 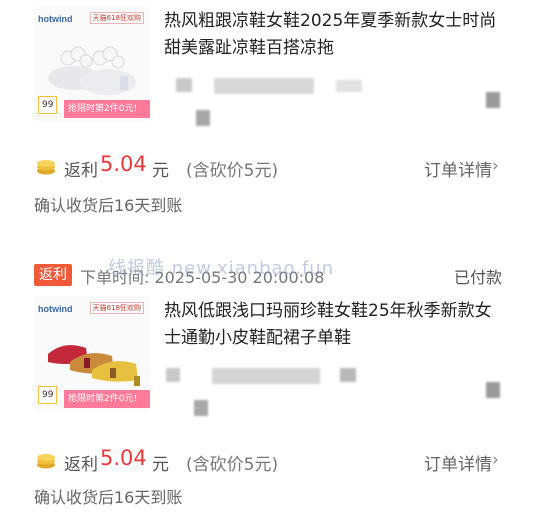 What do you see at coordinates (478, 277) in the screenshot?
I see `order-status: 已付款` at bounding box center [478, 277].